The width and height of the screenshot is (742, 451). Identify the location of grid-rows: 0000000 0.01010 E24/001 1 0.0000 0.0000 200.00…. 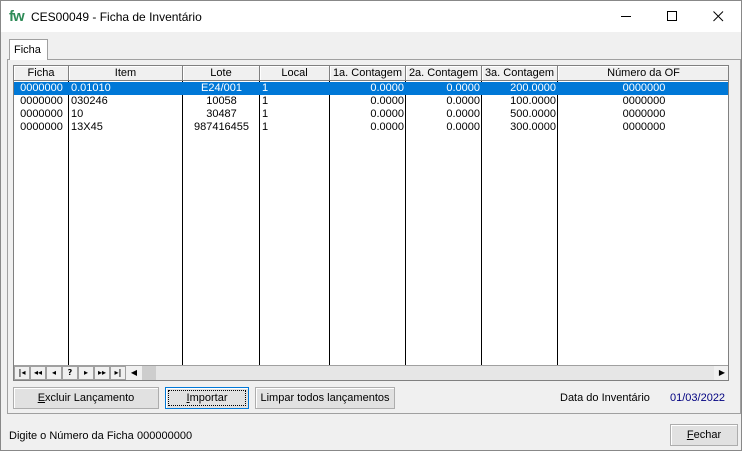
(371, 108).